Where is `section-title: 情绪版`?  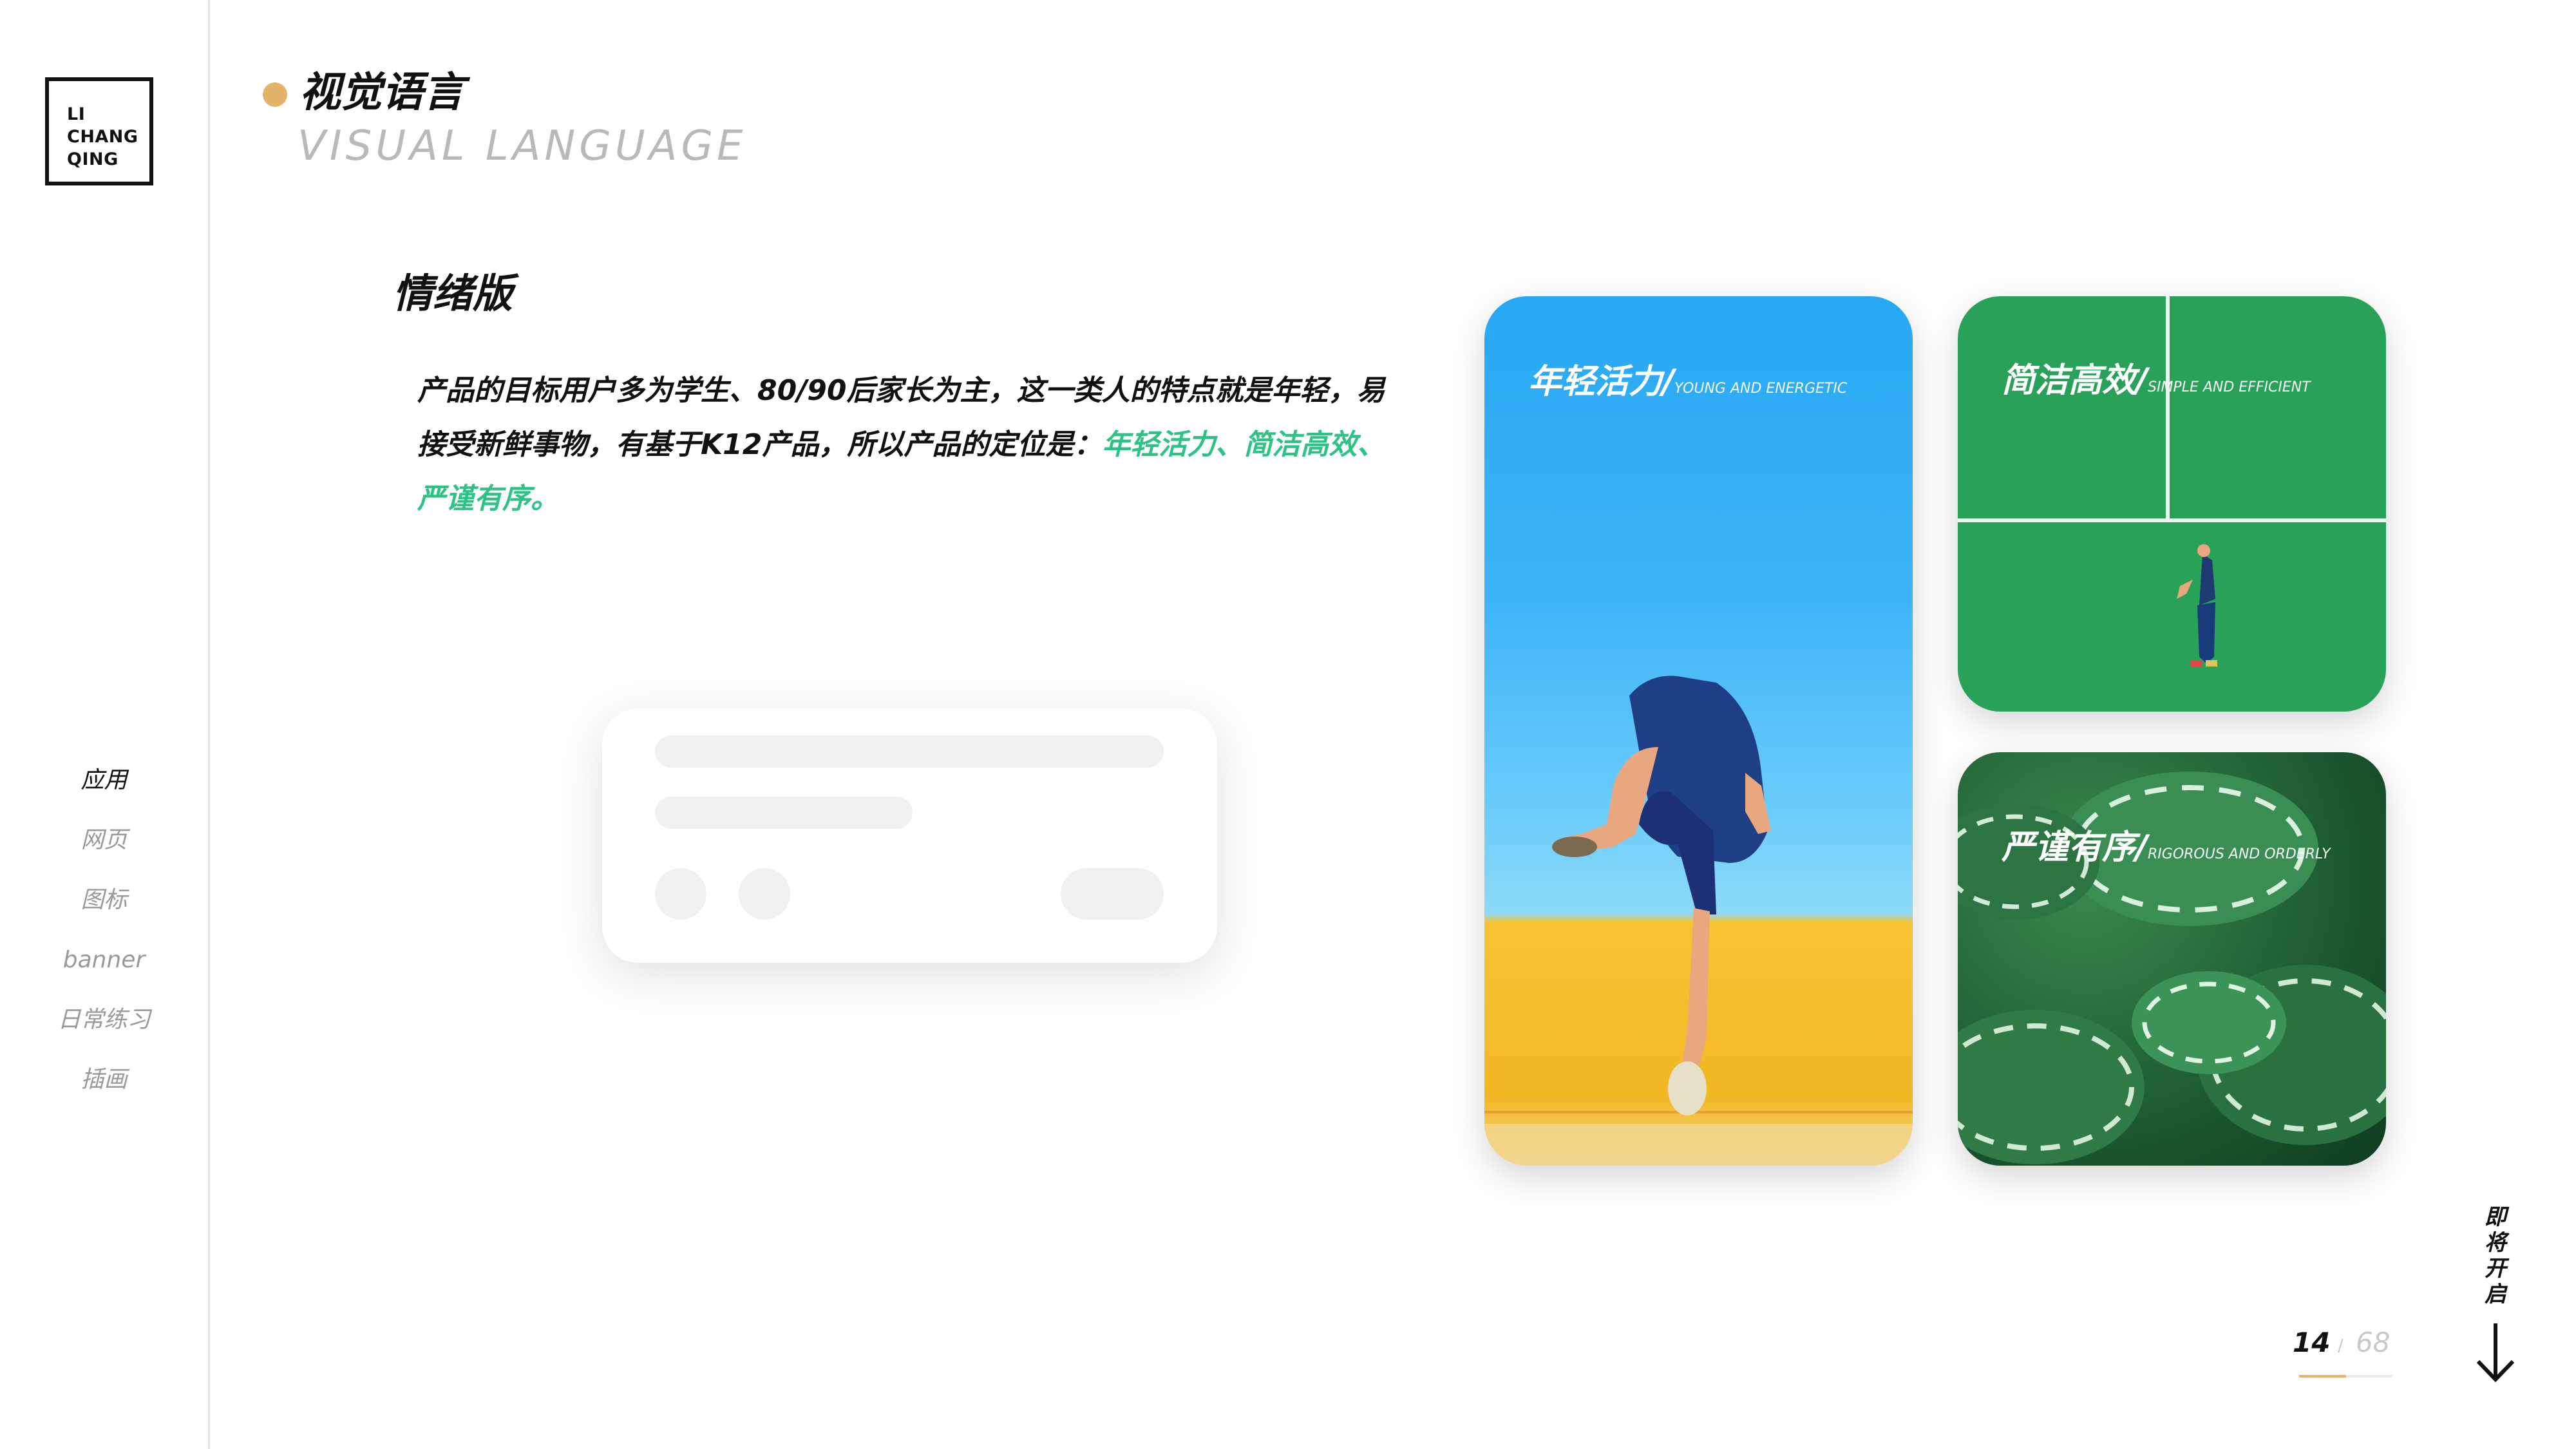
section-title: 情绪版 is located at coordinates (453, 293).